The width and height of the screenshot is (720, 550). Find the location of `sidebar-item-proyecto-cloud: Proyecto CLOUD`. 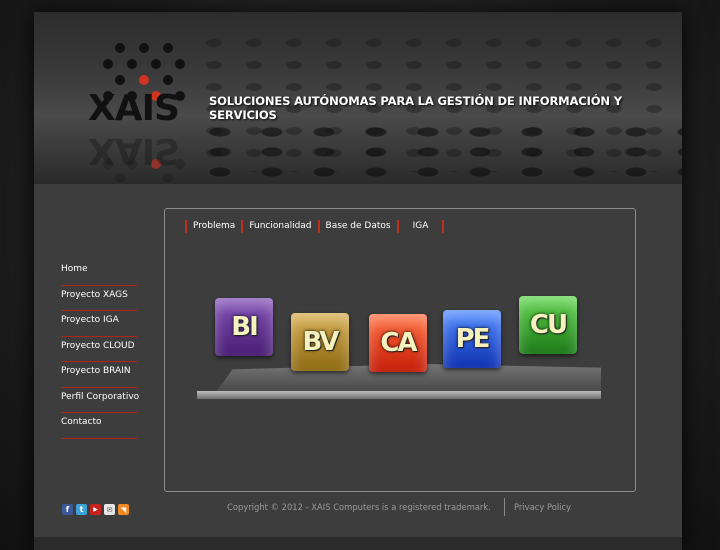

sidebar-item-proyecto-cloud: Proyecto CLOUD is located at coordinates (99, 349).